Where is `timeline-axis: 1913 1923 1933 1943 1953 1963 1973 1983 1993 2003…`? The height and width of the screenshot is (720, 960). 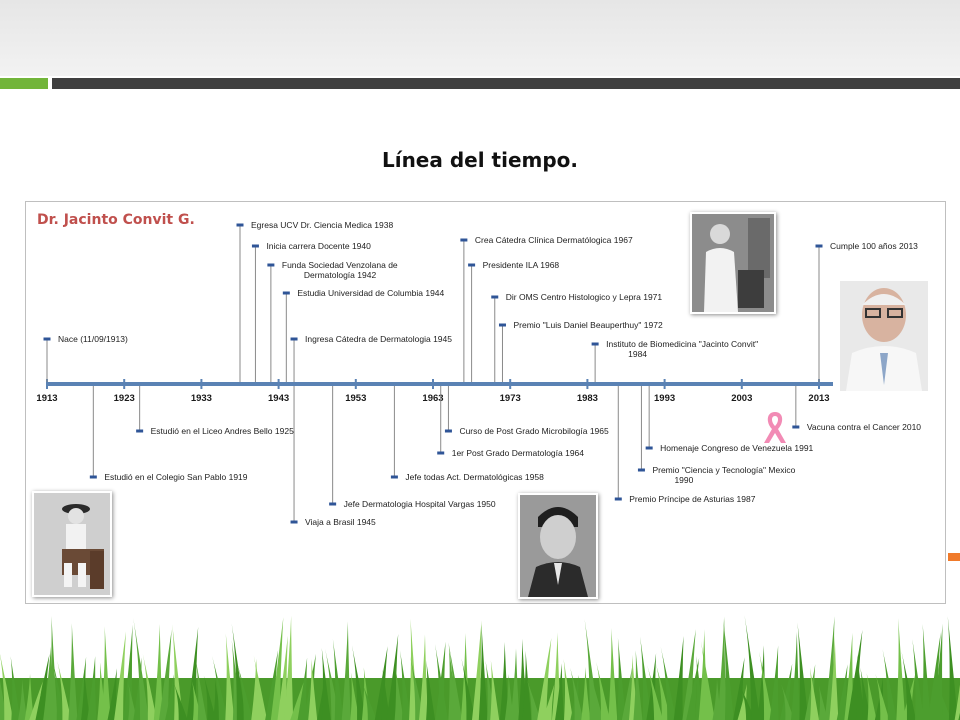 timeline-axis: 1913 1923 1933 1943 1953 1963 1973 1983 1993 2003… is located at coordinates (434, 391).